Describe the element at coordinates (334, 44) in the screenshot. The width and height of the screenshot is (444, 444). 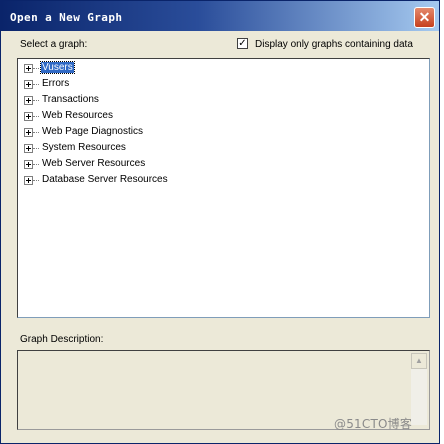
I see `display-only-data-label: Display only graphs containing data` at that location.